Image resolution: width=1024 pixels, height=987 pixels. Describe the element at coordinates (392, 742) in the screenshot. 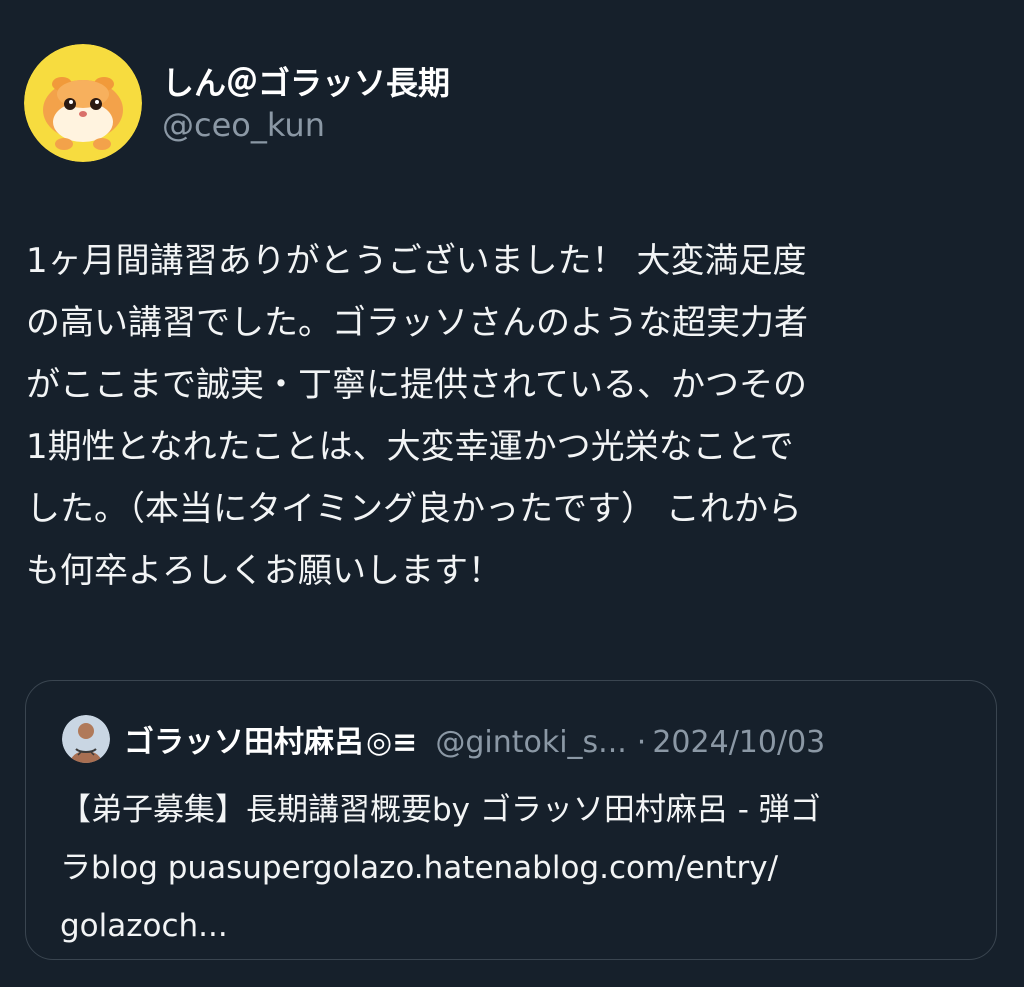

I see `quoted-name-symbol: ◎≡` at that location.